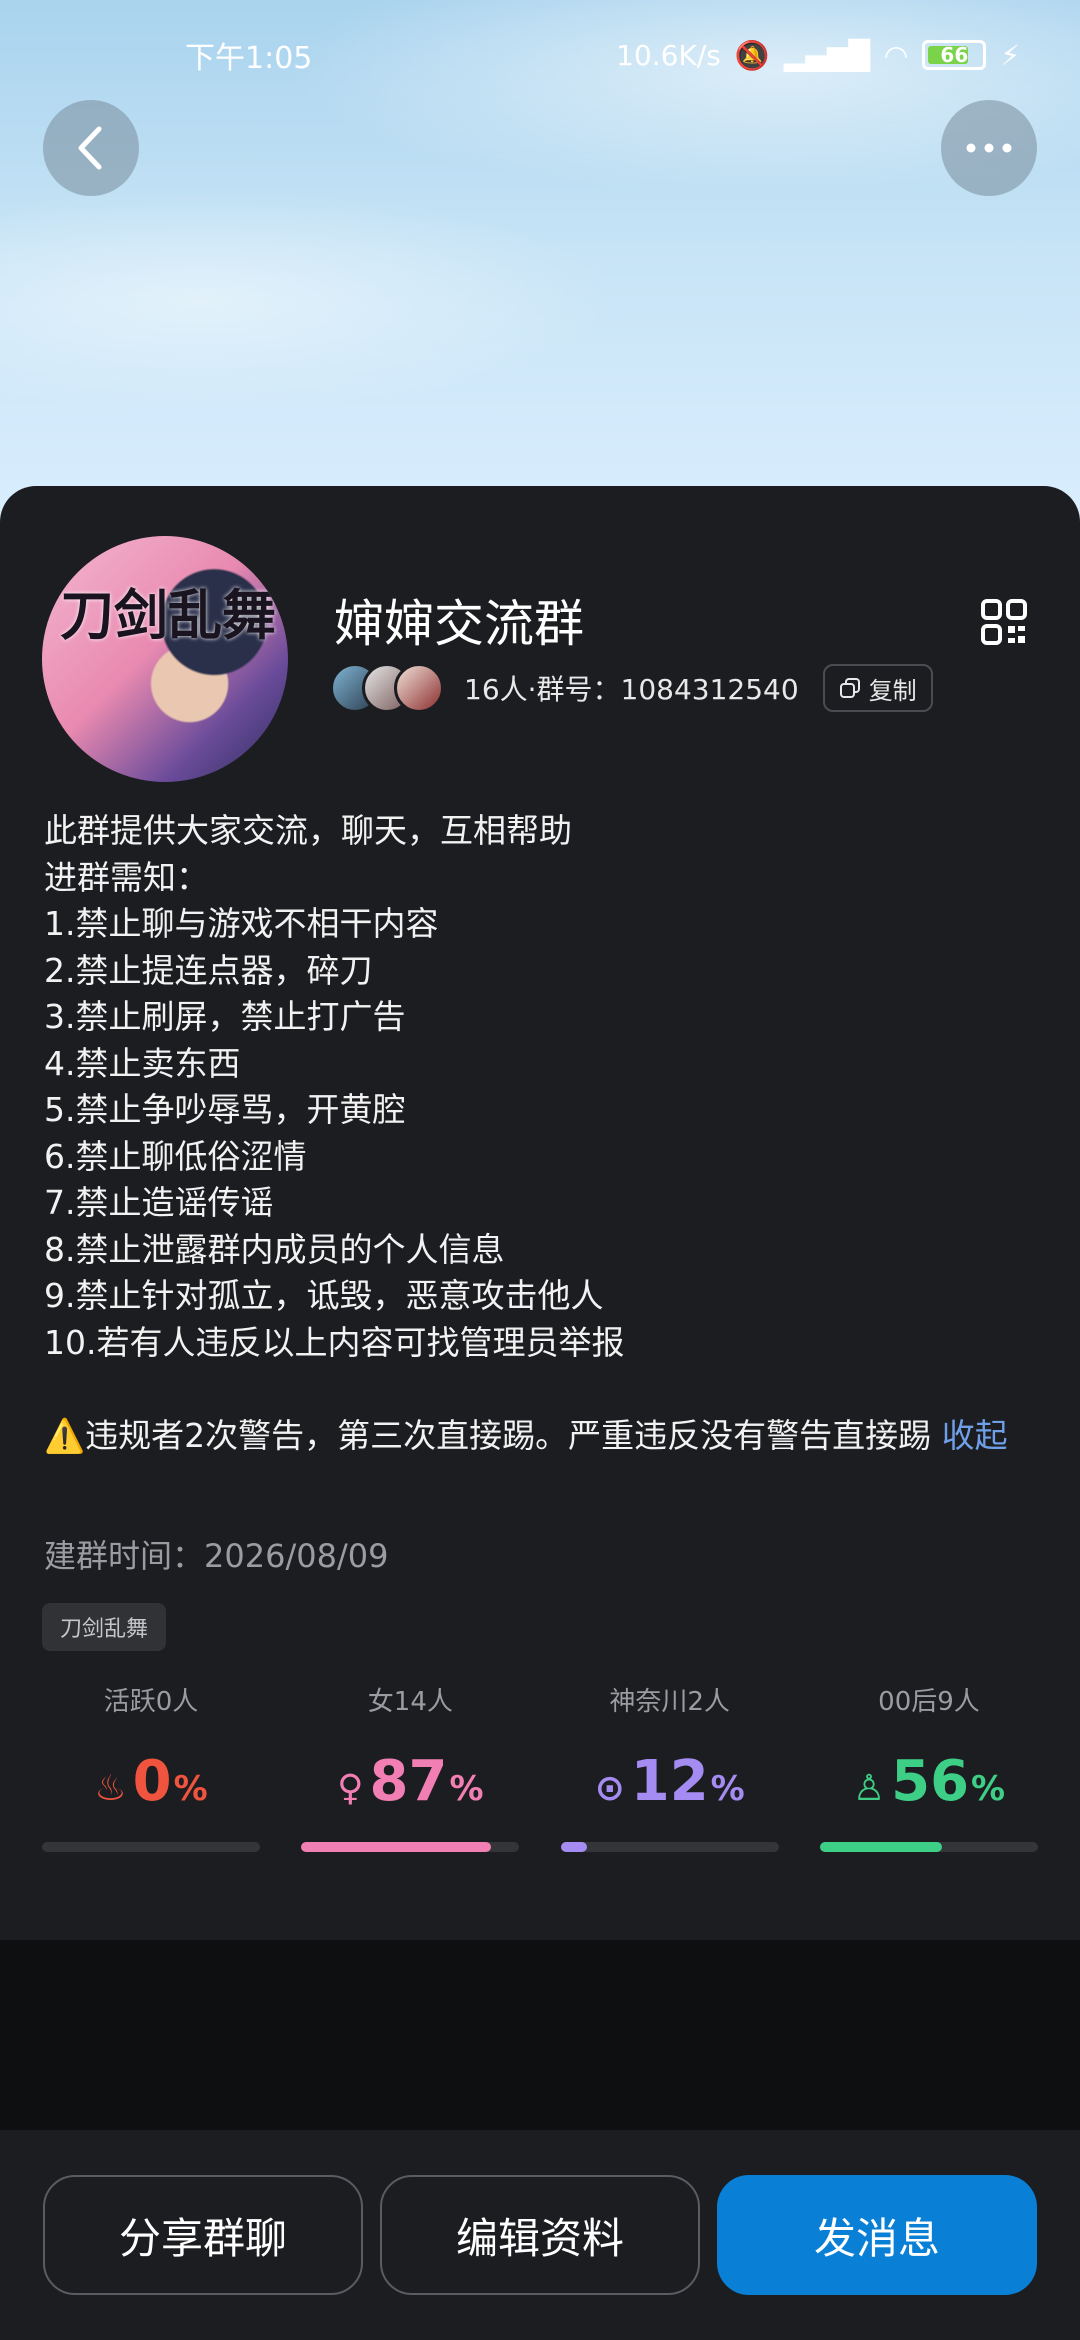 Image resolution: width=1080 pixels, height=2340 pixels. Describe the element at coordinates (151, 1702) in the screenshot. I see `stat-label: 活跃0人` at that location.